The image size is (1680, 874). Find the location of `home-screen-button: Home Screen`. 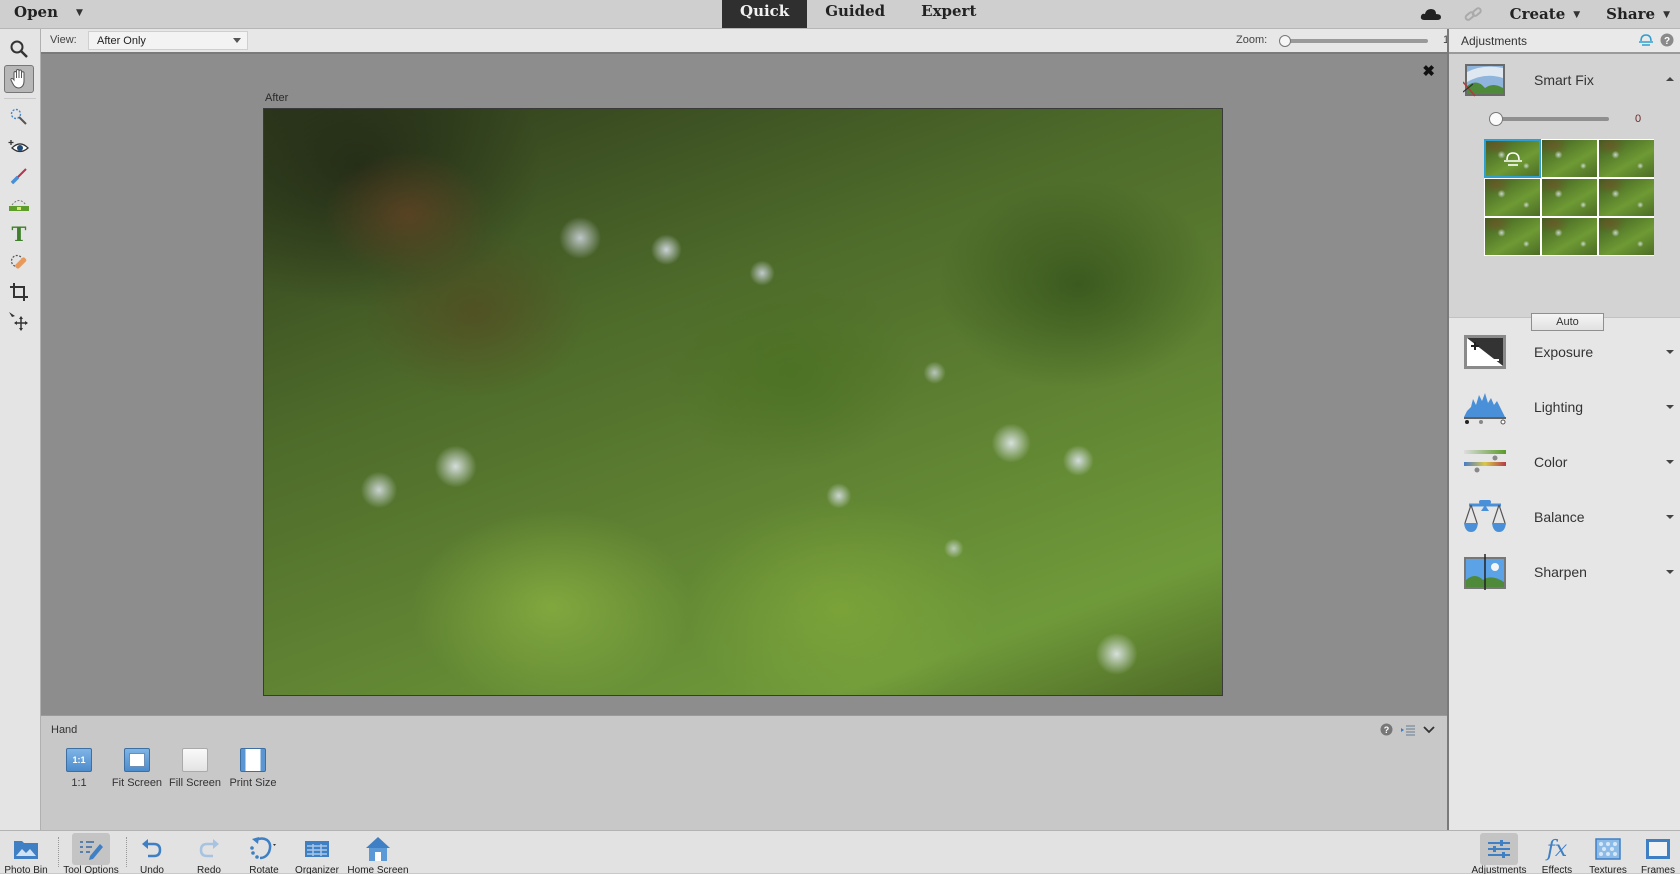

home-screen-button: Home Screen is located at coordinates (378, 853).